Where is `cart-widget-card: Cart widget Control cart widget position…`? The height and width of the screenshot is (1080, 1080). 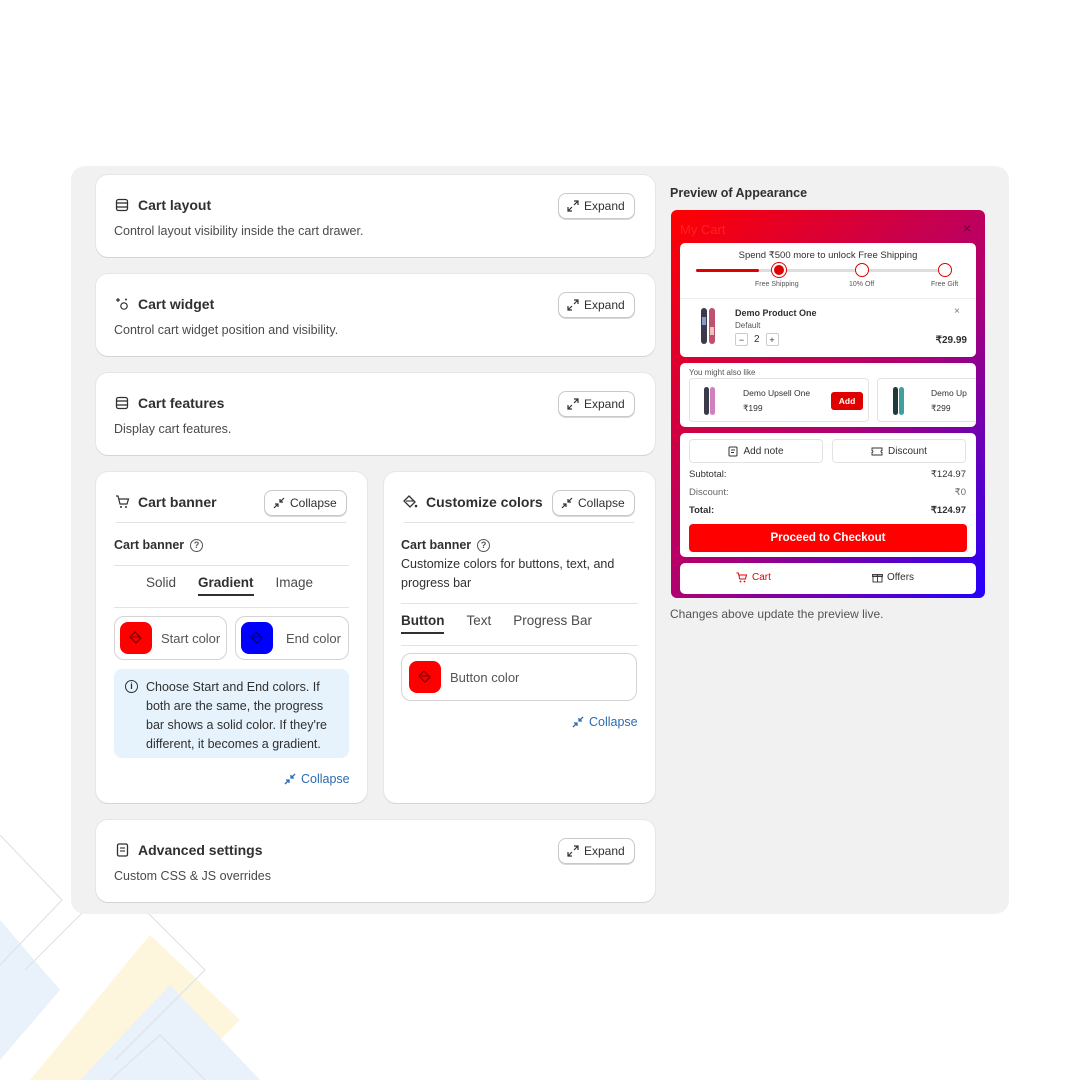 cart-widget-card: Cart widget Control cart widget position… is located at coordinates (375, 315).